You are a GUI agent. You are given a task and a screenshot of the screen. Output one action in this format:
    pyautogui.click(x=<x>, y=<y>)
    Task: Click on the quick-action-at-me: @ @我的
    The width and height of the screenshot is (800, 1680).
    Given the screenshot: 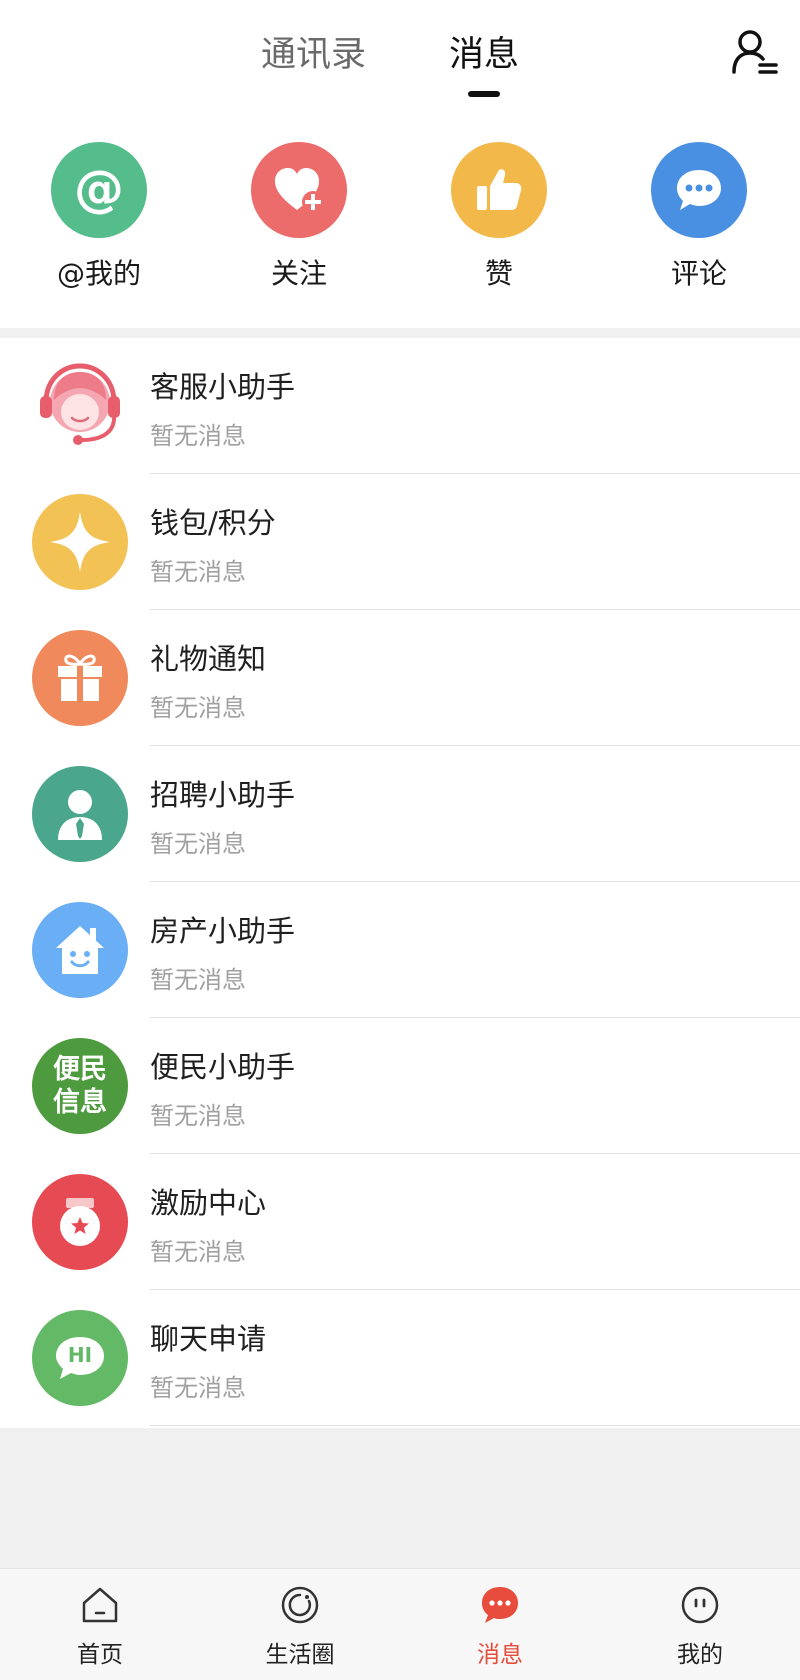 What is the action you would take?
    pyautogui.click(x=99, y=222)
    